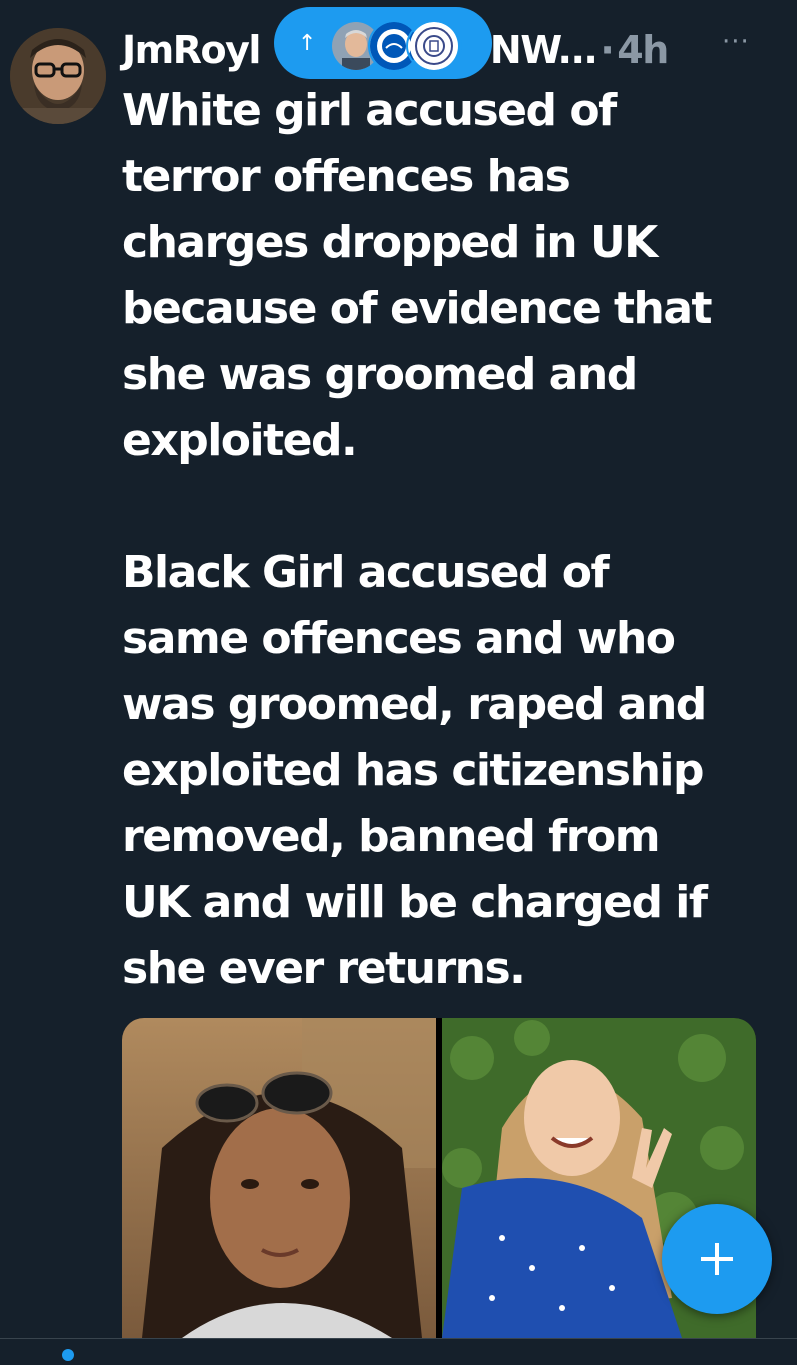  What do you see at coordinates (191, 50) in the screenshot?
I see `author-name: JmRoyl` at bounding box center [191, 50].